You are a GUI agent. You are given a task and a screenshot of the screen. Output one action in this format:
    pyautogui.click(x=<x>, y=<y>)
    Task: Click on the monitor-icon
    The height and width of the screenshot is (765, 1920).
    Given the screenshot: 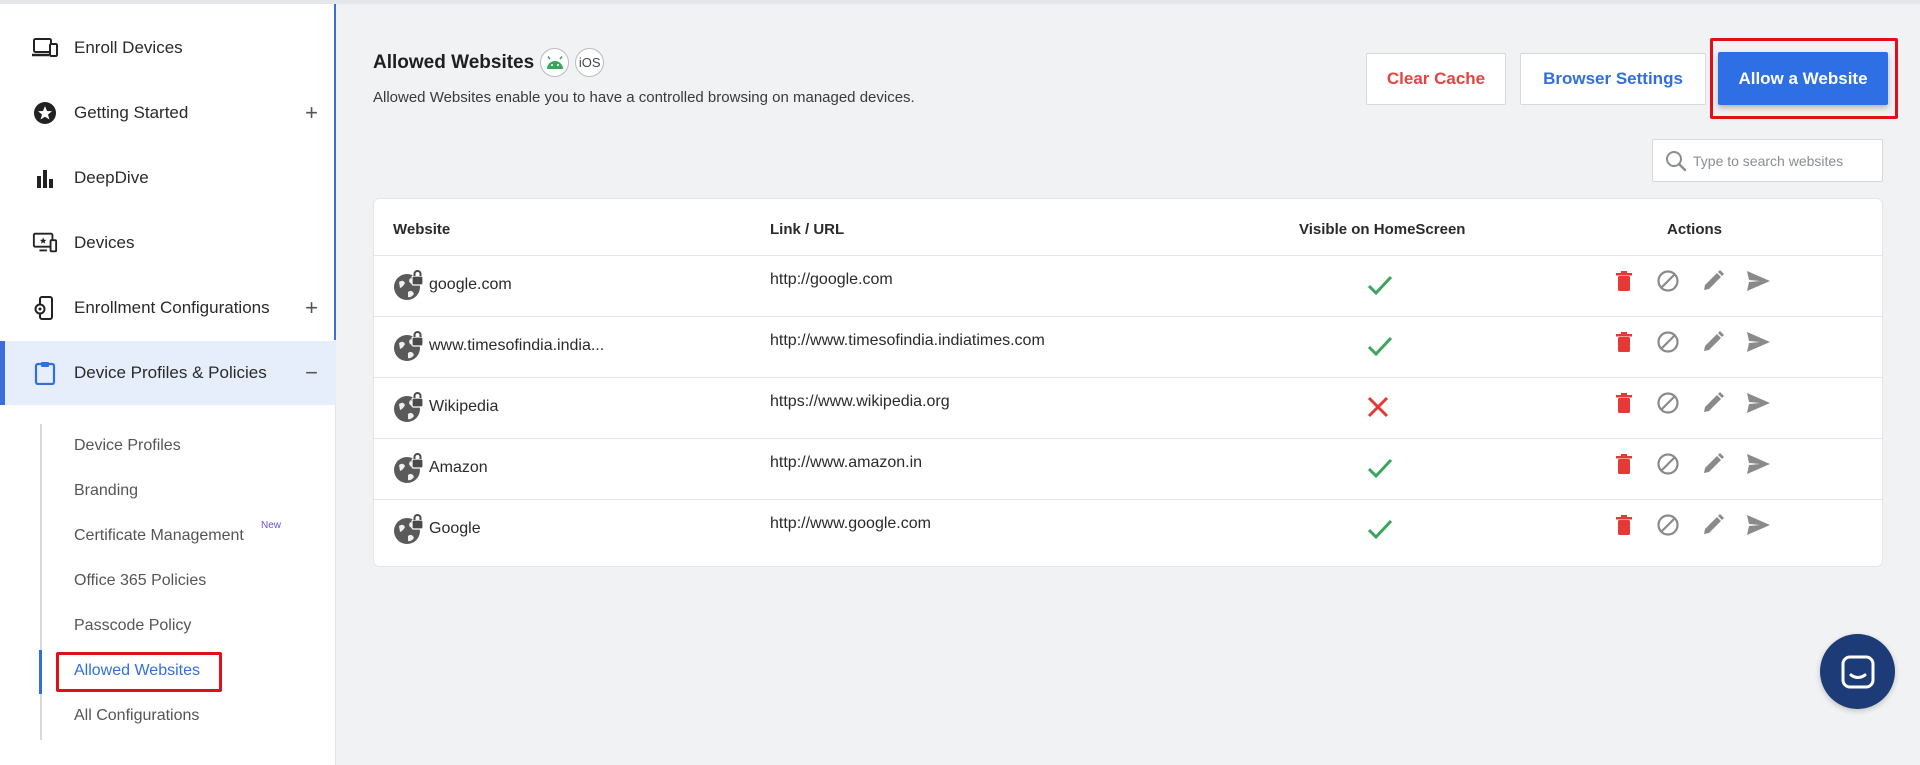 What is the action you would take?
    pyautogui.click(x=45, y=243)
    